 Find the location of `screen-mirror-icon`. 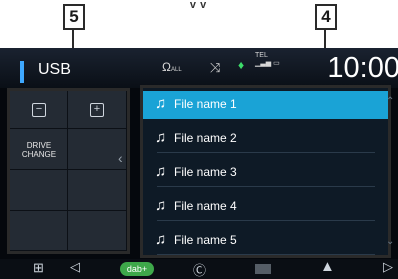

screen-mirror-icon is located at coordinates (263, 269).